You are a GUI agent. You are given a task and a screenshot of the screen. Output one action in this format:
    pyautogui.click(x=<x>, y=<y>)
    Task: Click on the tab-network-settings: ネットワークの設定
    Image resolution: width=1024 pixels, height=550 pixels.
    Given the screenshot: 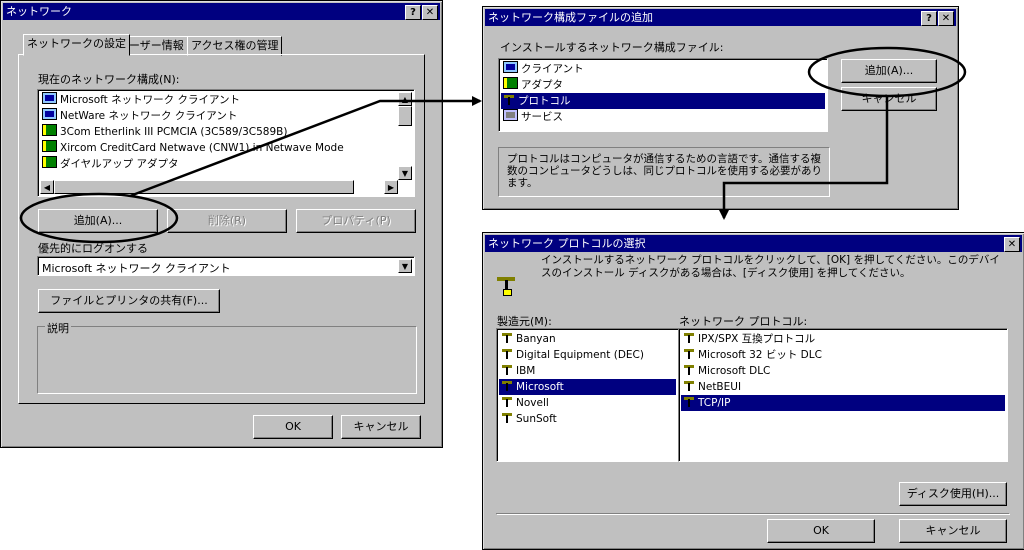 What is the action you would take?
    pyautogui.click(x=76, y=45)
    